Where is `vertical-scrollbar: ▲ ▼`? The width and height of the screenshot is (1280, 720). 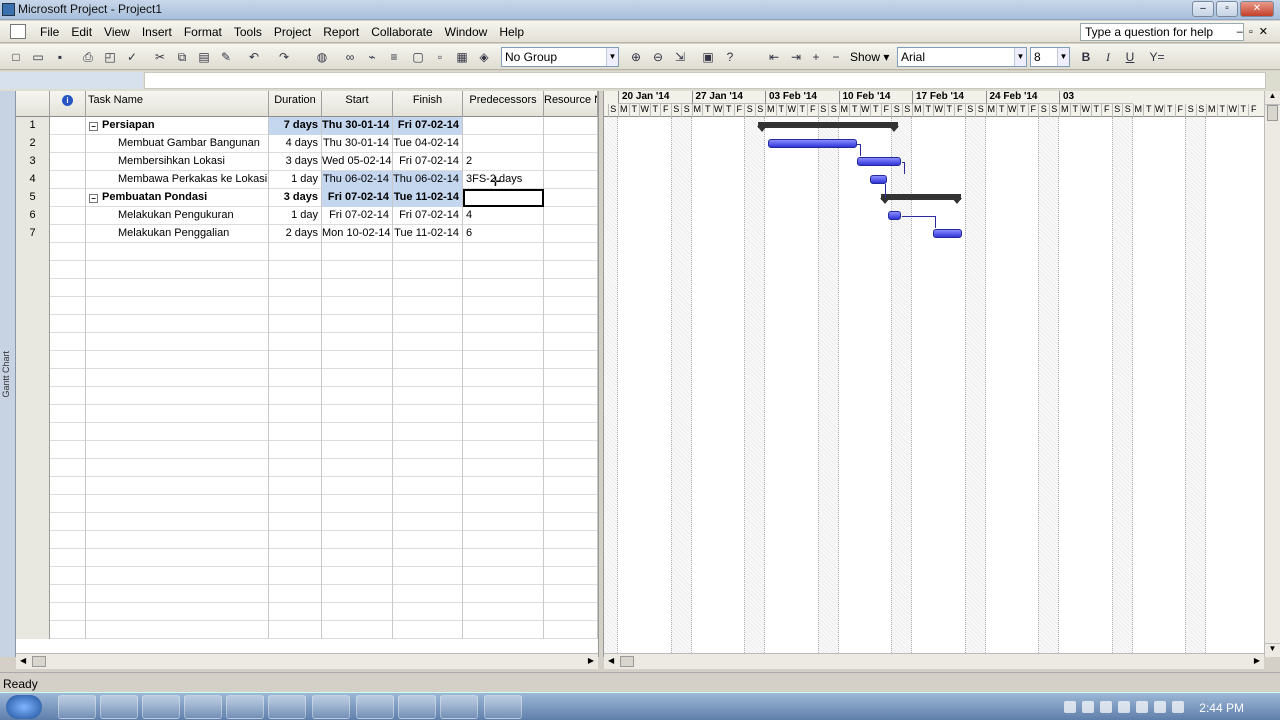 vertical-scrollbar: ▲ ▼ is located at coordinates (1272, 374).